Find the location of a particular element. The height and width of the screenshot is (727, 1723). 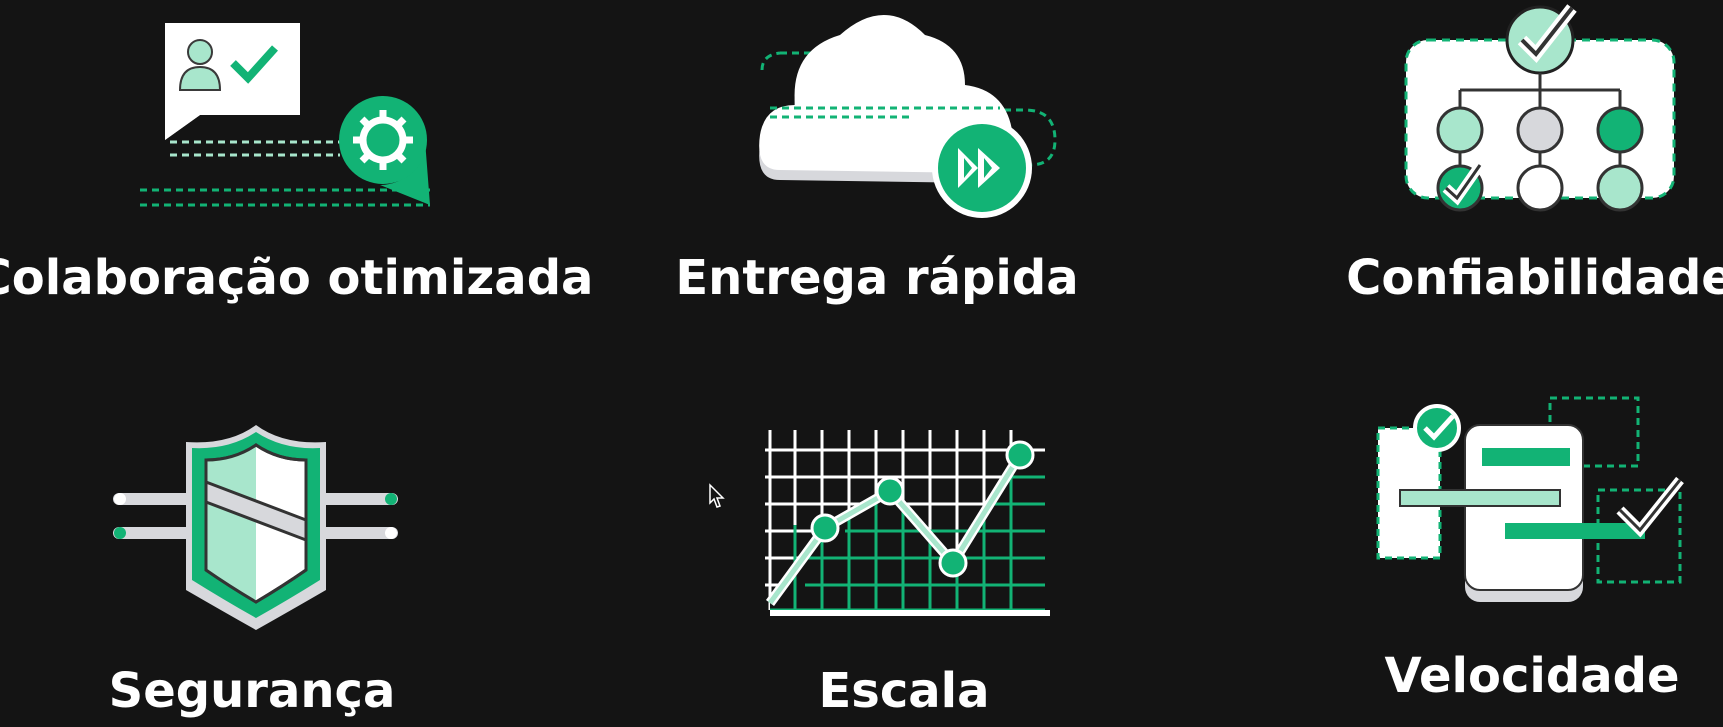

feature-label: Escala is located at coordinates (904, 691).